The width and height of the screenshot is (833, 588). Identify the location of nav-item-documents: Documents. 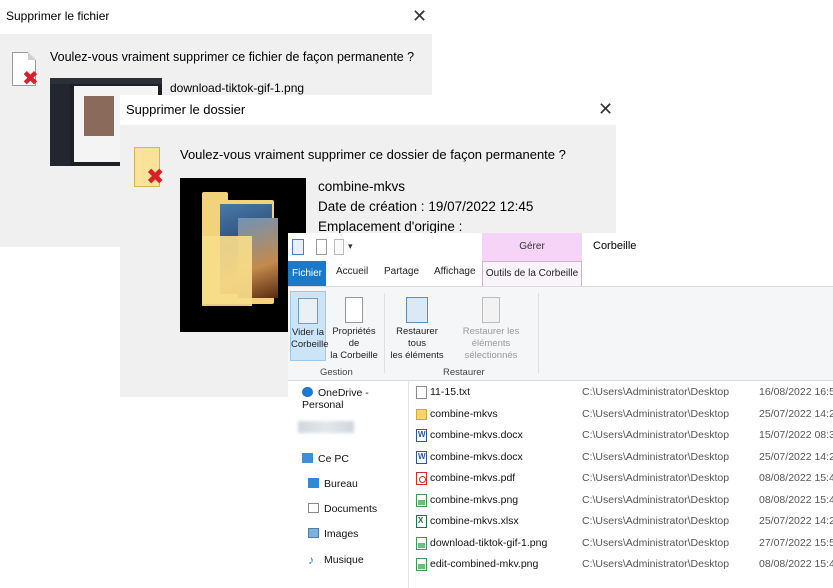
(342, 509).